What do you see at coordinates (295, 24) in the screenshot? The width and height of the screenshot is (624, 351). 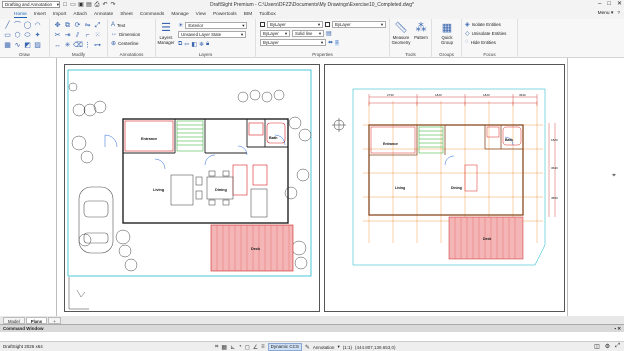 I see `color-select: ByLayer ▾` at bounding box center [295, 24].